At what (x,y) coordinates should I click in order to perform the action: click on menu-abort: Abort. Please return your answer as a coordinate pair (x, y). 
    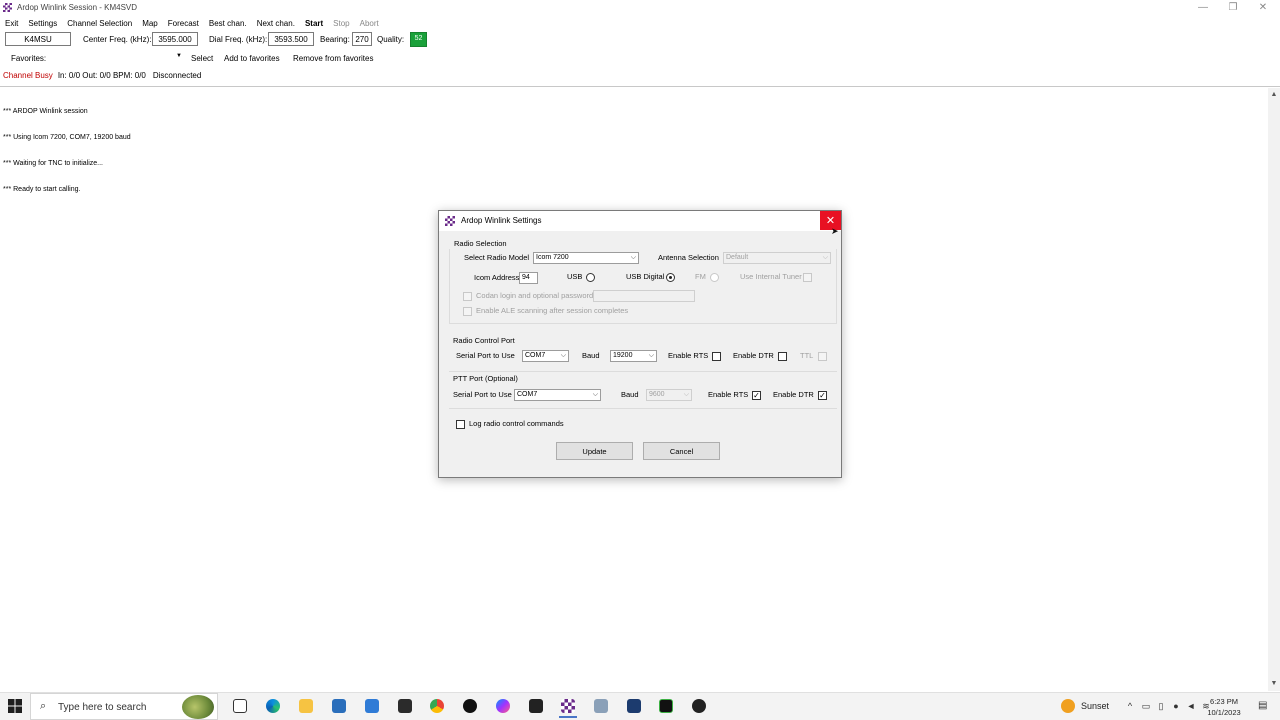
    Looking at the image, I should click on (369, 23).